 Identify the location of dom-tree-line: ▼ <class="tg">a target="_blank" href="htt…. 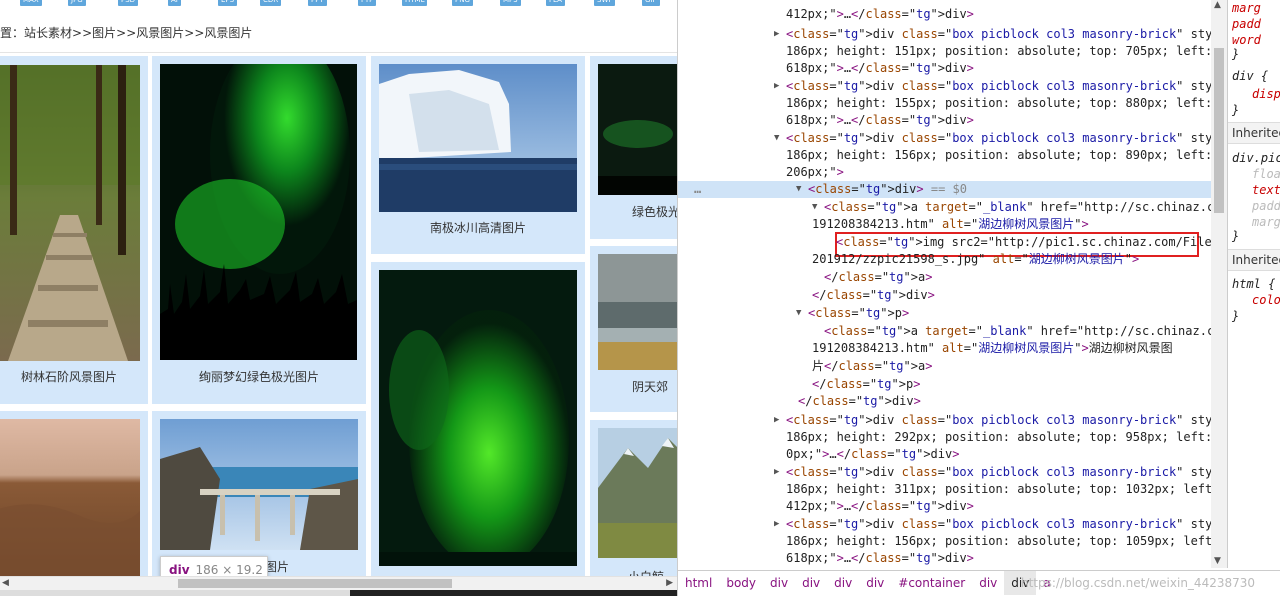
(944, 207).